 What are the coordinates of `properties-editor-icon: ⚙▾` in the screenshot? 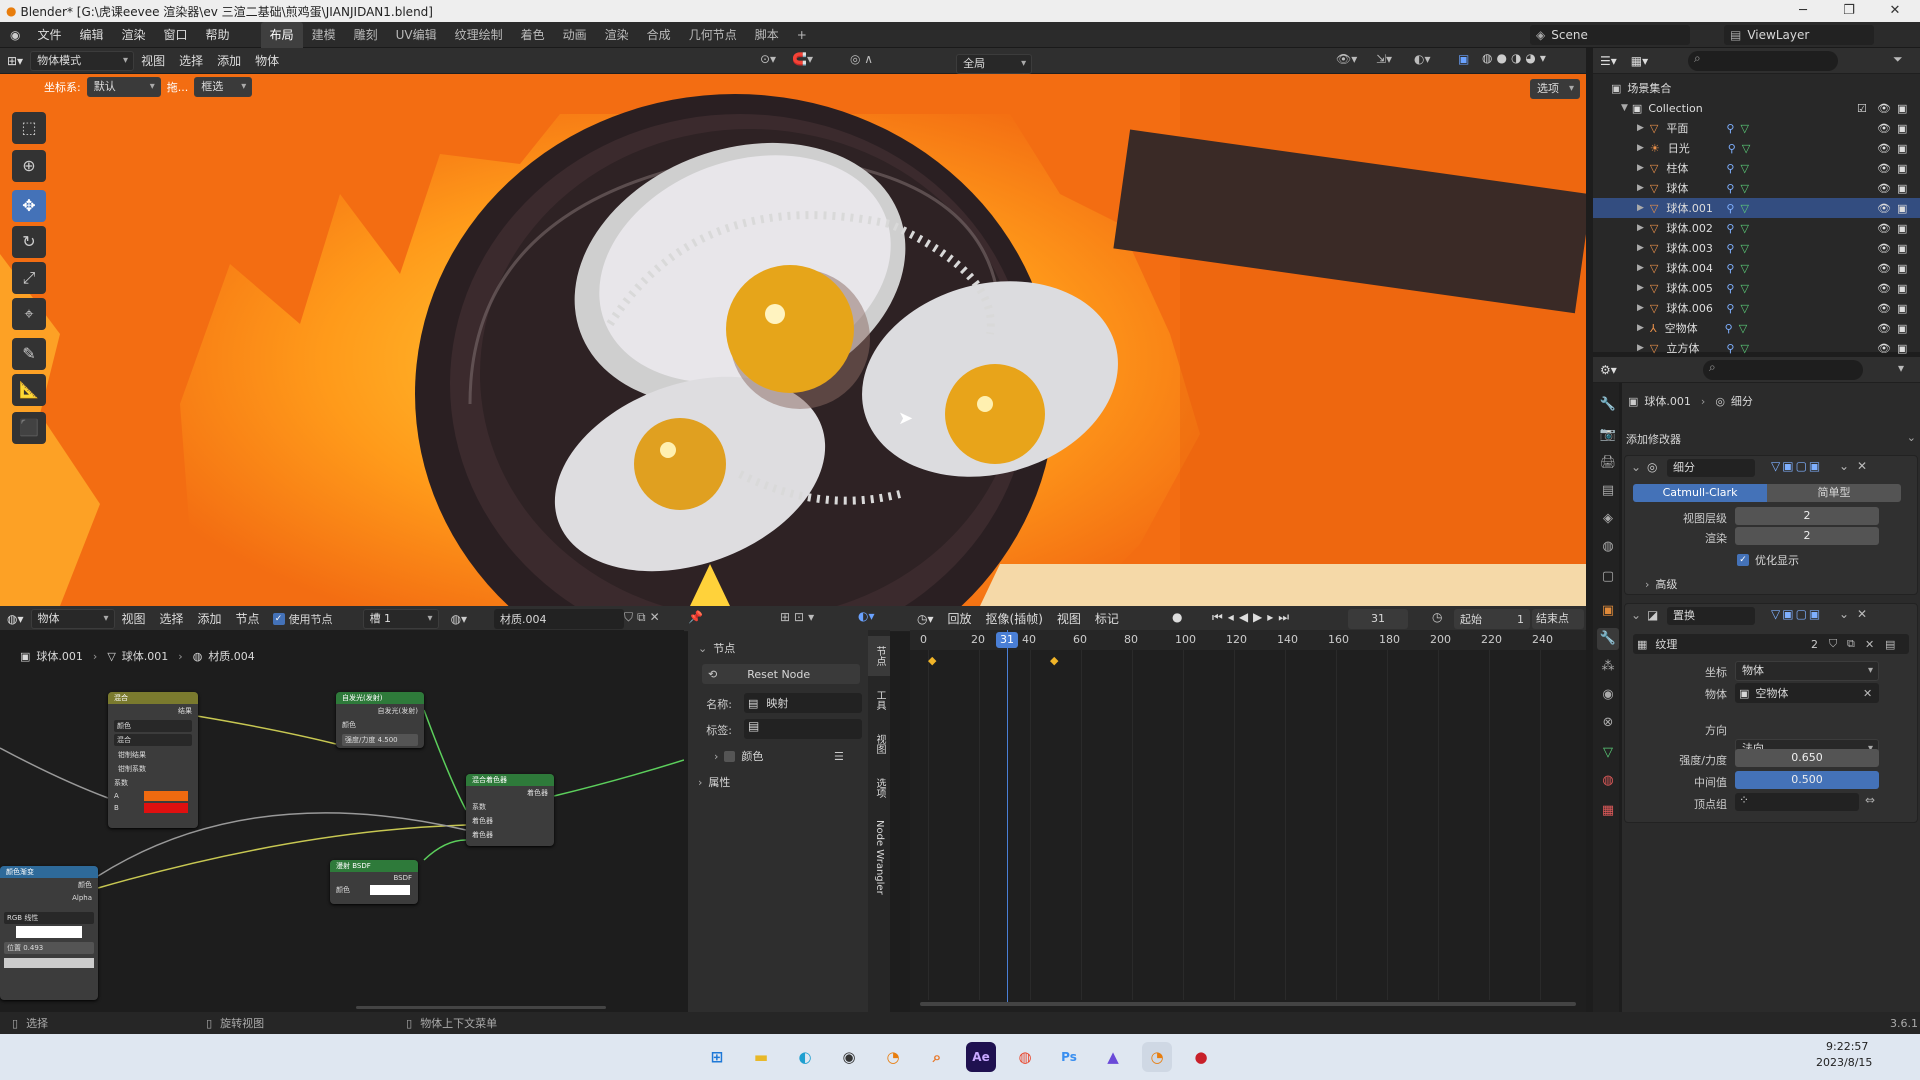 It's located at (1608, 370).